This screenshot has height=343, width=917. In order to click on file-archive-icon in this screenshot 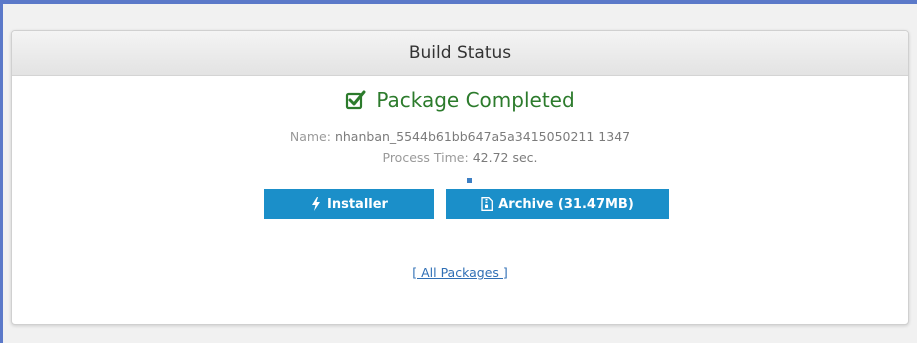, I will do `click(487, 204)`.